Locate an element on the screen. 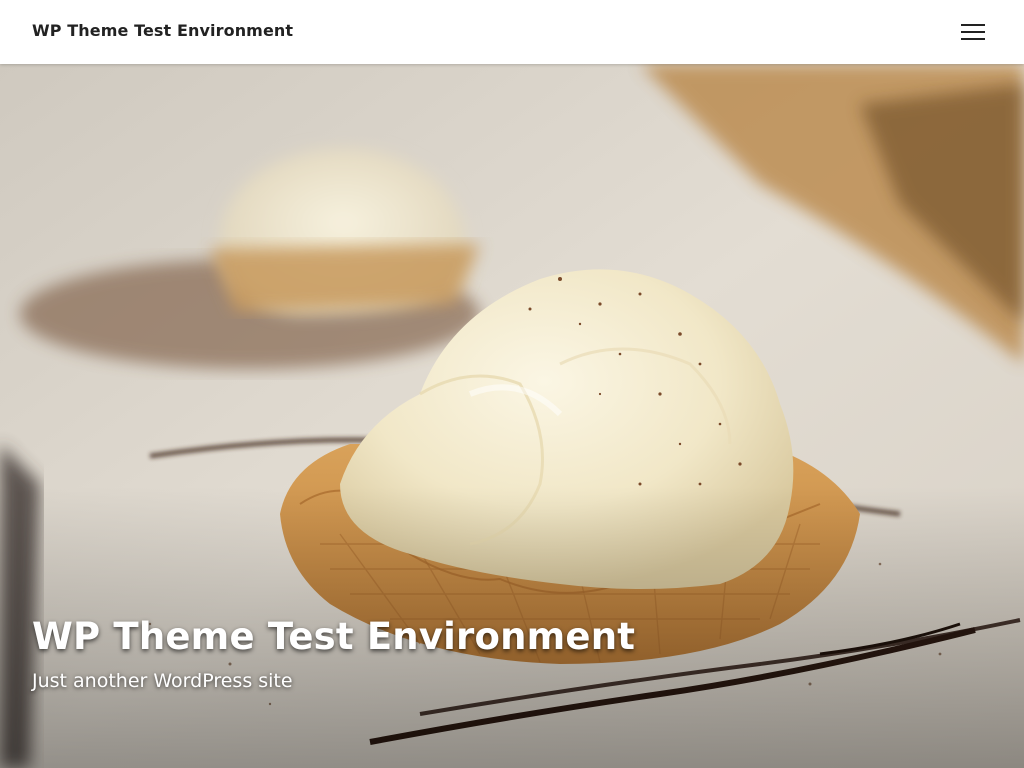 The image size is (1024, 768). site-header: WP Theme Test Environment is located at coordinates (512, 32).